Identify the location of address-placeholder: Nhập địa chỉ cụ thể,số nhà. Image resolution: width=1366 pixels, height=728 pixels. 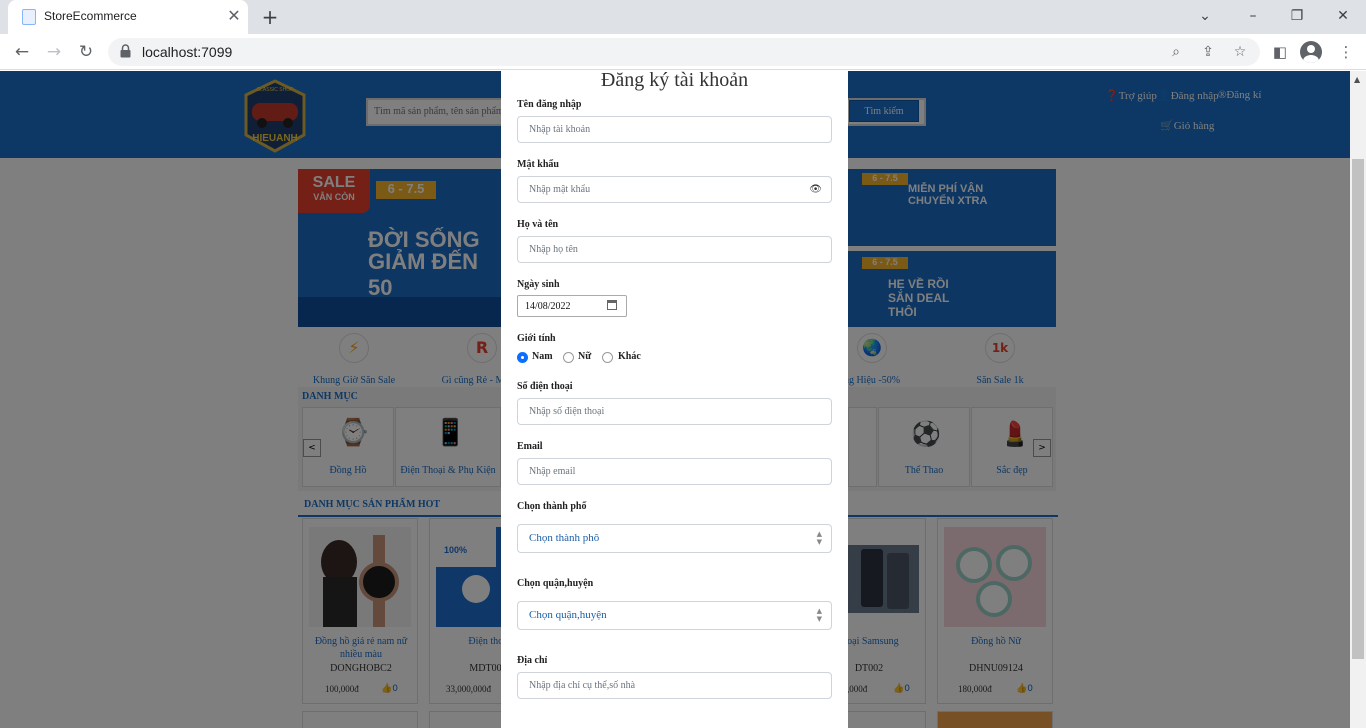
(582, 685).